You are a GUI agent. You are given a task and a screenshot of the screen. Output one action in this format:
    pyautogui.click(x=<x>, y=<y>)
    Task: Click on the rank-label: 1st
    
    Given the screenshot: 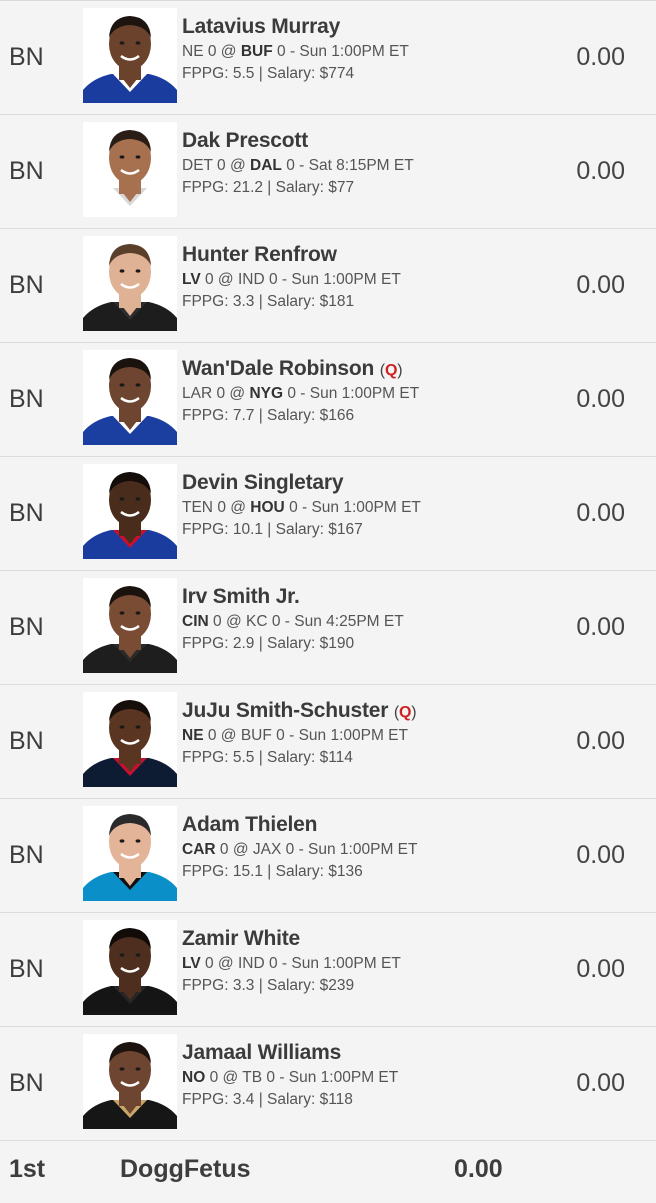 What is the action you would take?
    pyautogui.click(x=27, y=1169)
    